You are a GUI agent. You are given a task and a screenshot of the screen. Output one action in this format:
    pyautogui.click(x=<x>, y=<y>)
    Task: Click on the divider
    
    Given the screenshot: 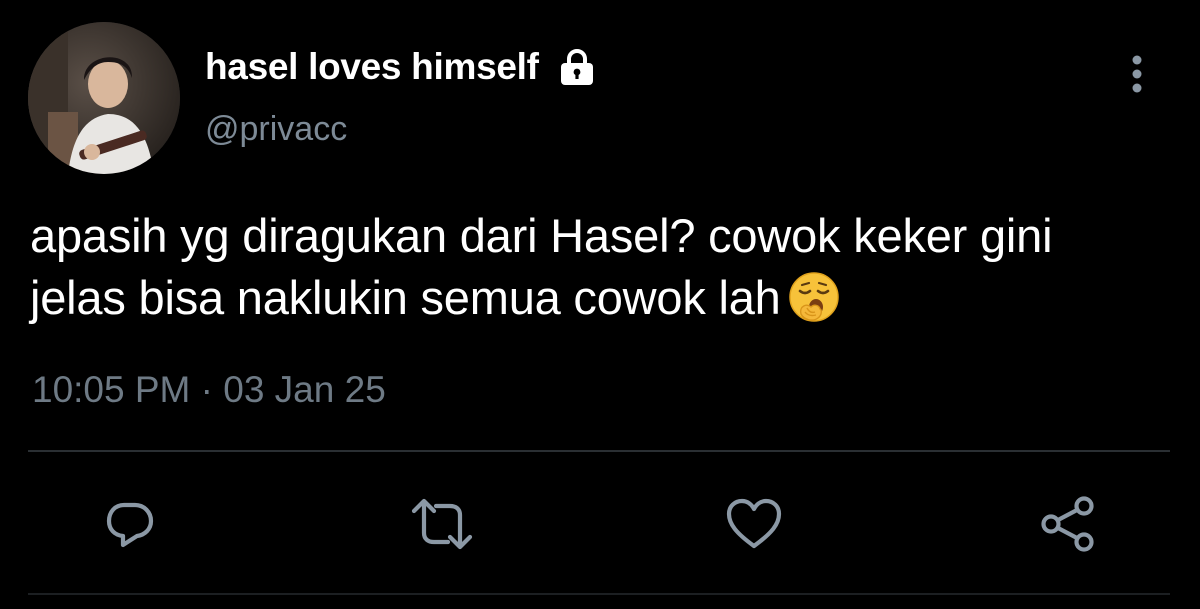 What is the action you would take?
    pyautogui.click(x=599, y=451)
    